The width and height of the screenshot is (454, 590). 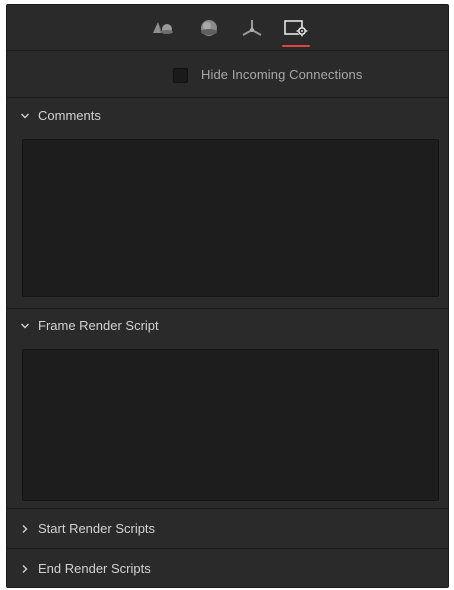 I want to click on tab-settings, so click(x=296, y=30).